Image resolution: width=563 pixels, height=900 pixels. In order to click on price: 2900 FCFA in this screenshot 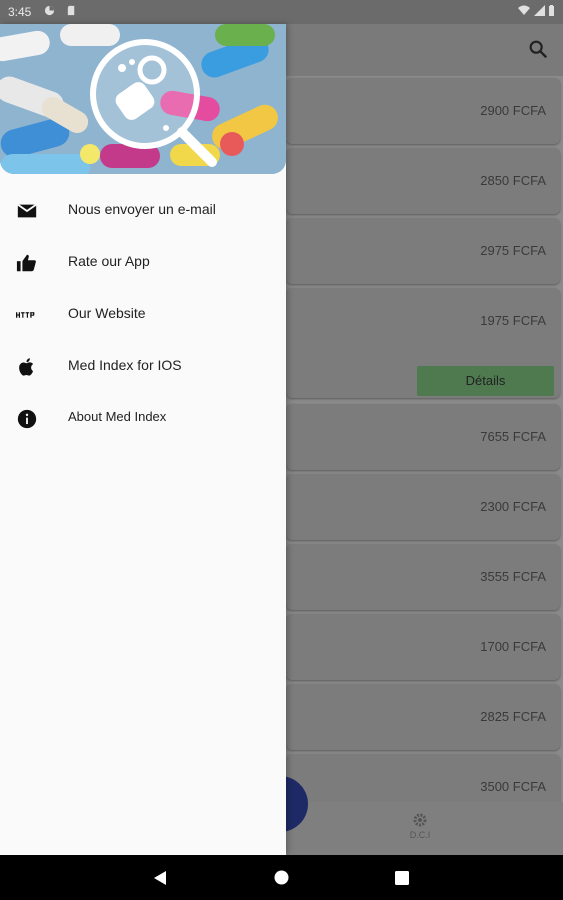, I will do `click(513, 110)`.